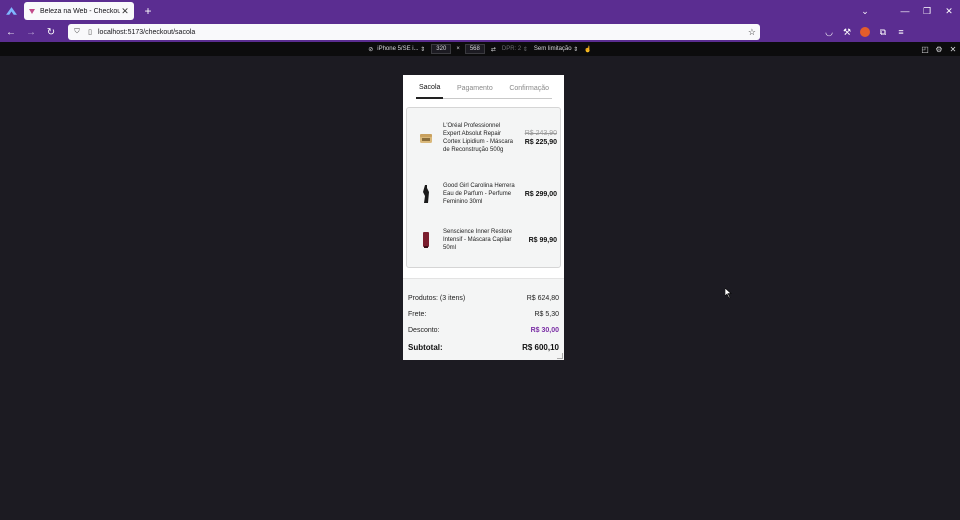 This screenshot has height=520, width=960. What do you see at coordinates (540, 133) in the screenshot?
I see `product-old-price: R$ 243,90` at bounding box center [540, 133].